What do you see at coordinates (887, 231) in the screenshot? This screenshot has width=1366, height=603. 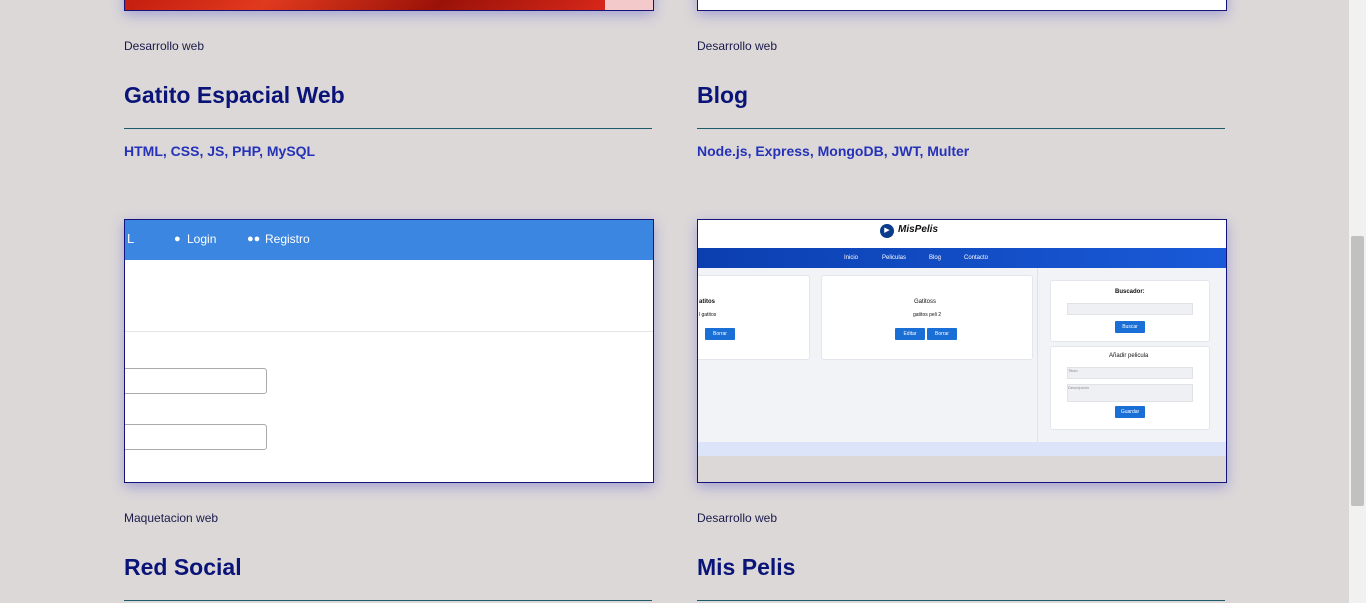 I see `play-icon: ▶` at bounding box center [887, 231].